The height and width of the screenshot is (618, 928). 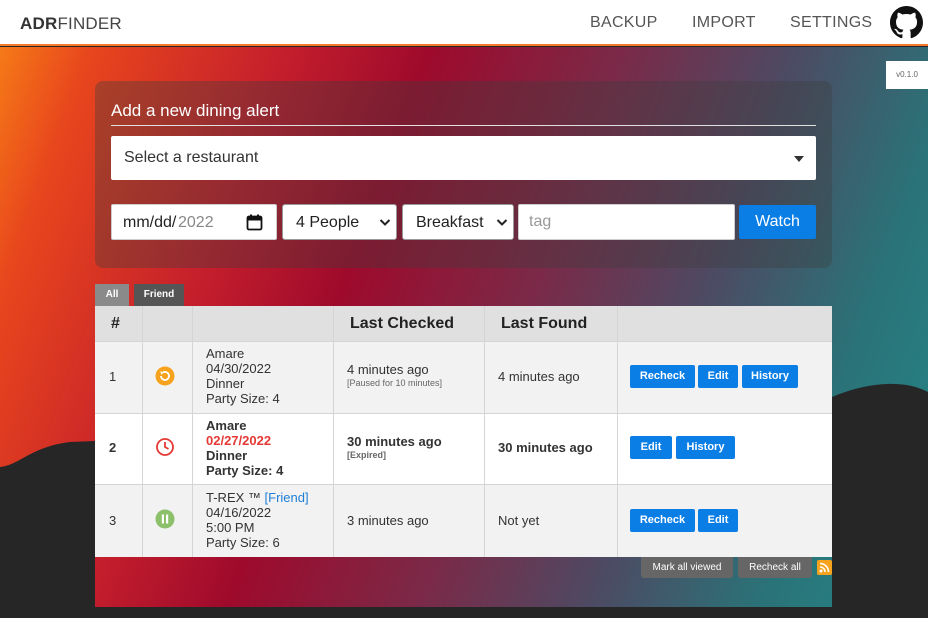 I want to click on version-badge: v0.1.0, so click(x=907, y=75).